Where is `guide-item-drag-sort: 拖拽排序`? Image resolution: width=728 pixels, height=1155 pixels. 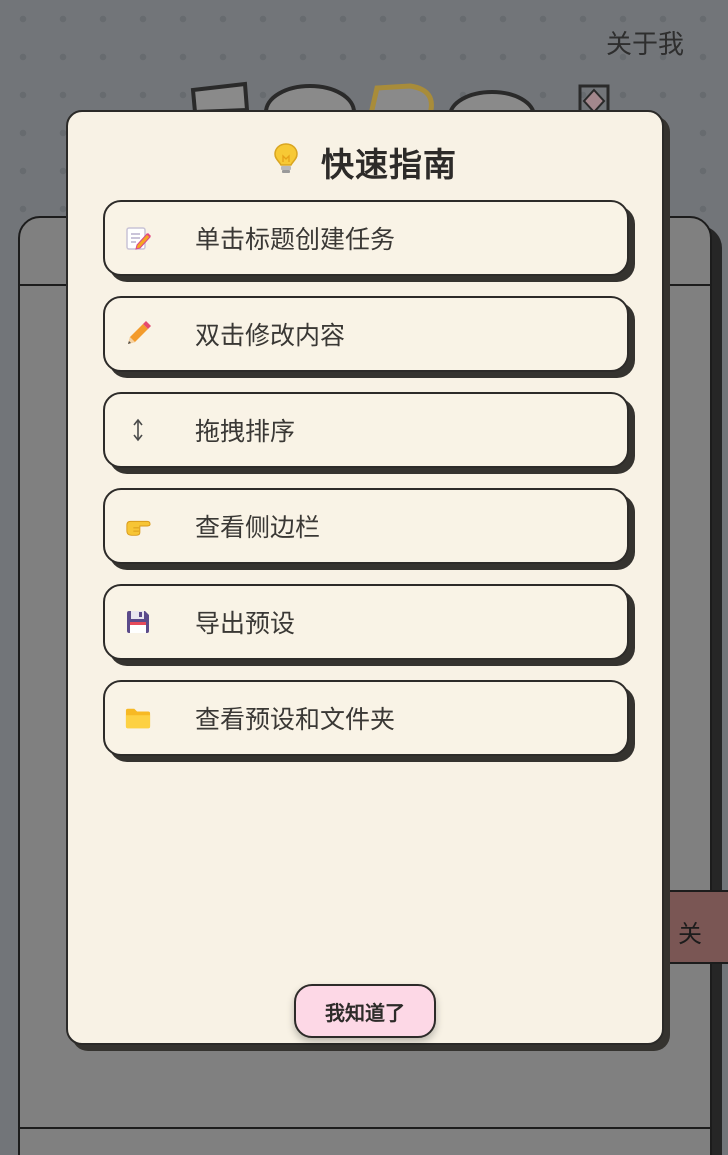 guide-item-drag-sort: 拖拽排序 is located at coordinates (366, 430).